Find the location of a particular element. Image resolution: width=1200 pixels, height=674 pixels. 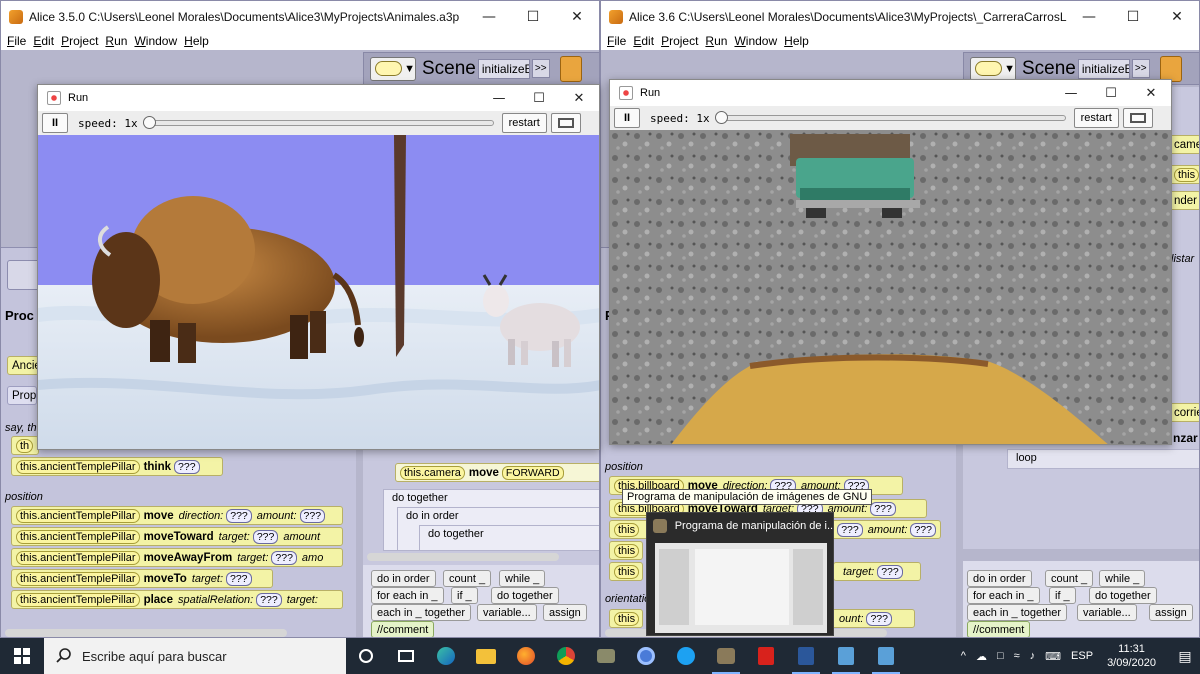

billboard-tile-4: this is located at coordinates (626, 550).